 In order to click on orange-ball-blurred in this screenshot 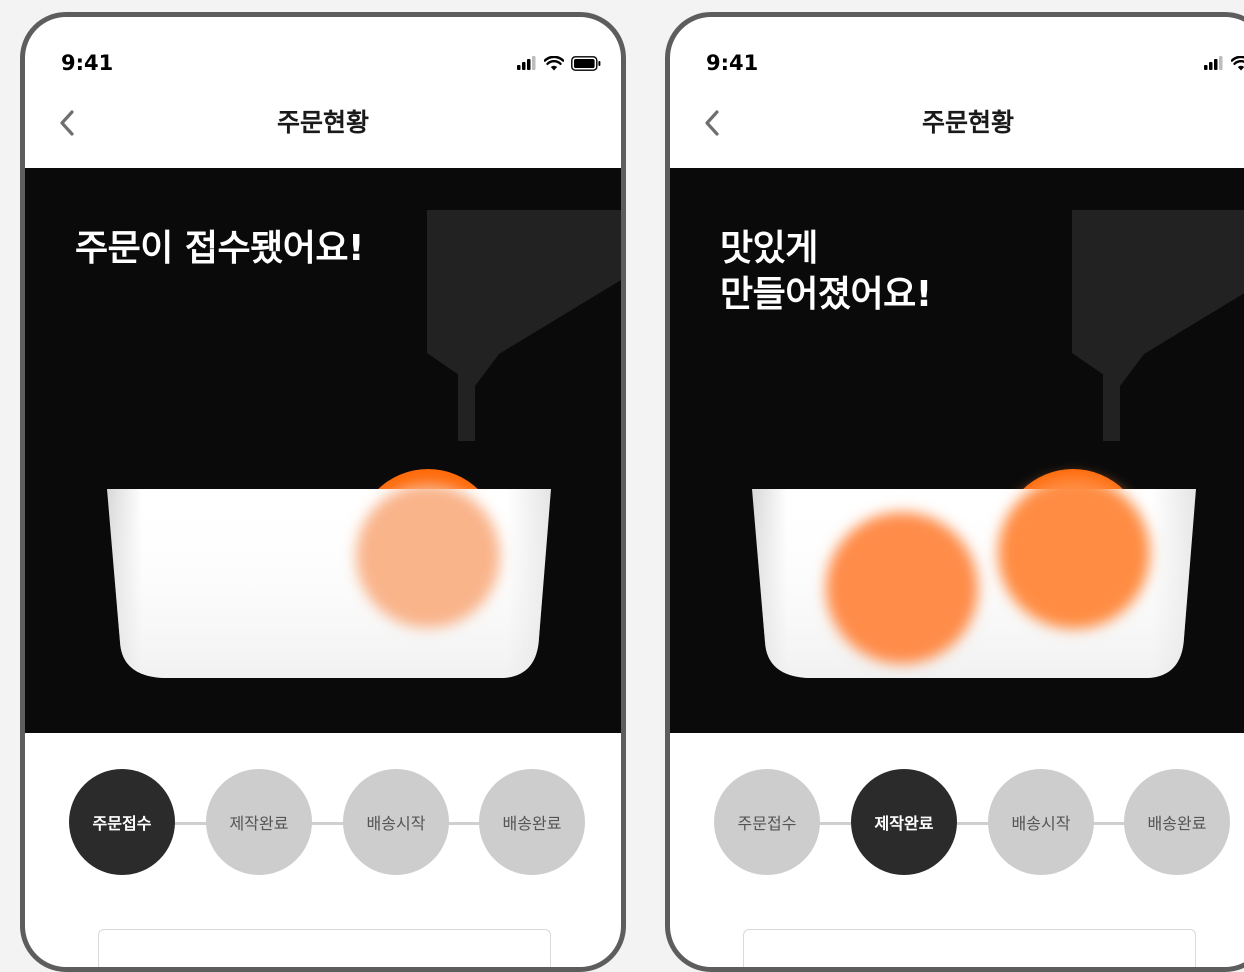, I will do `click(428, 556)`.